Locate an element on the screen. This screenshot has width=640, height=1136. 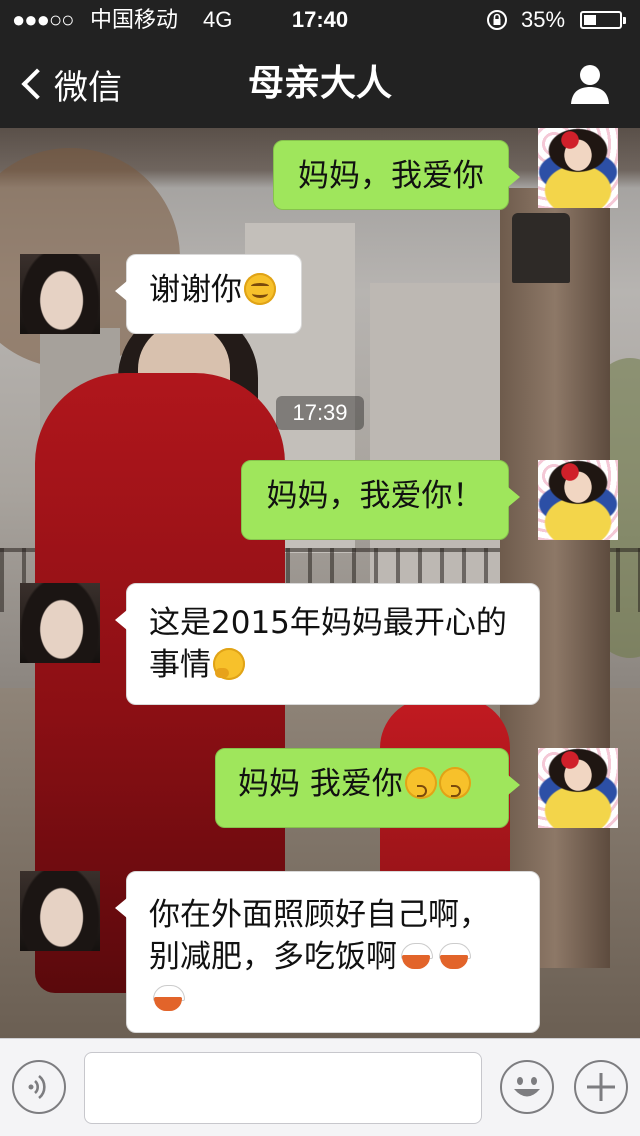
voice-button is located at coordinates (39, 1087).